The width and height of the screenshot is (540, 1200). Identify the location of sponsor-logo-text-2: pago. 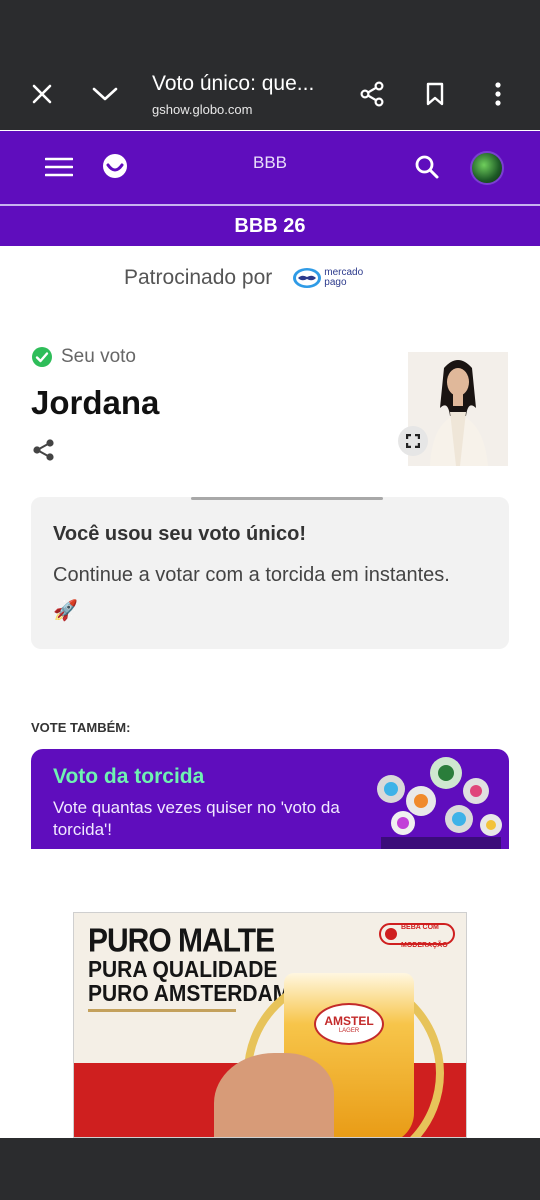
(335, 282).